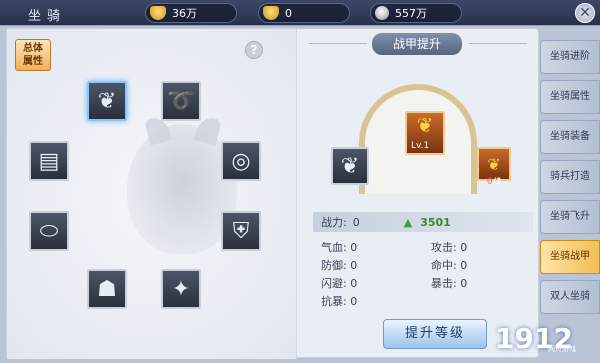  I want to click on currency-bound-gold: 0, so click(304, 13).